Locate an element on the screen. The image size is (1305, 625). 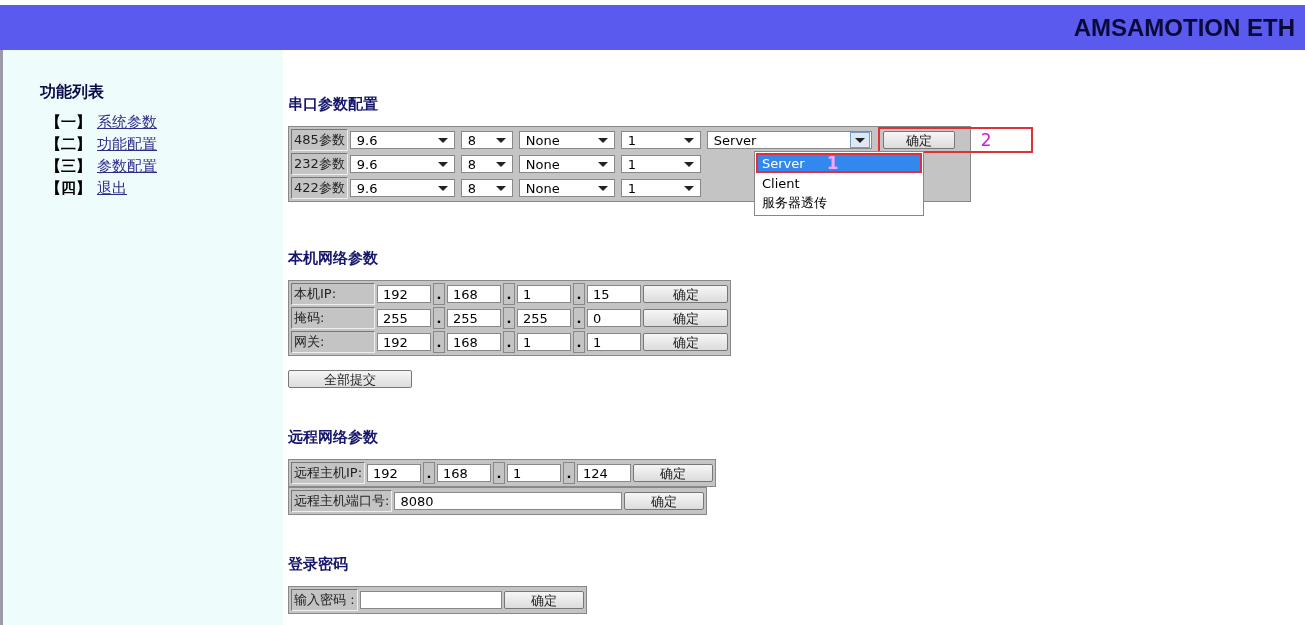
item-index: 【一】 is located at coordinates (68, 122).